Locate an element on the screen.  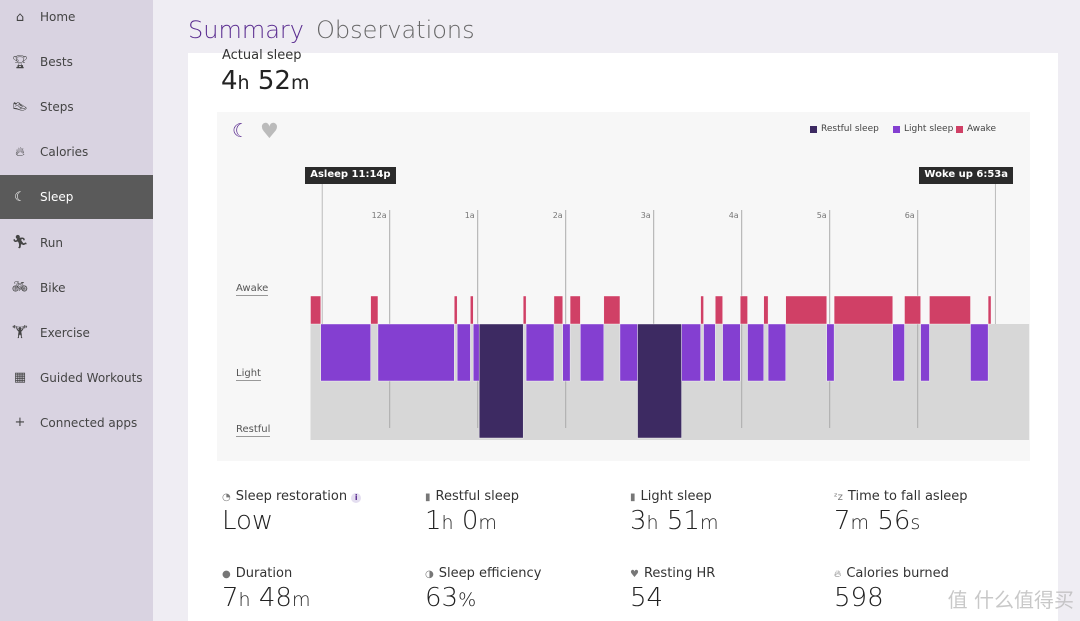
bike-icon: 🚲︎ is located at coordinates (20, 288).